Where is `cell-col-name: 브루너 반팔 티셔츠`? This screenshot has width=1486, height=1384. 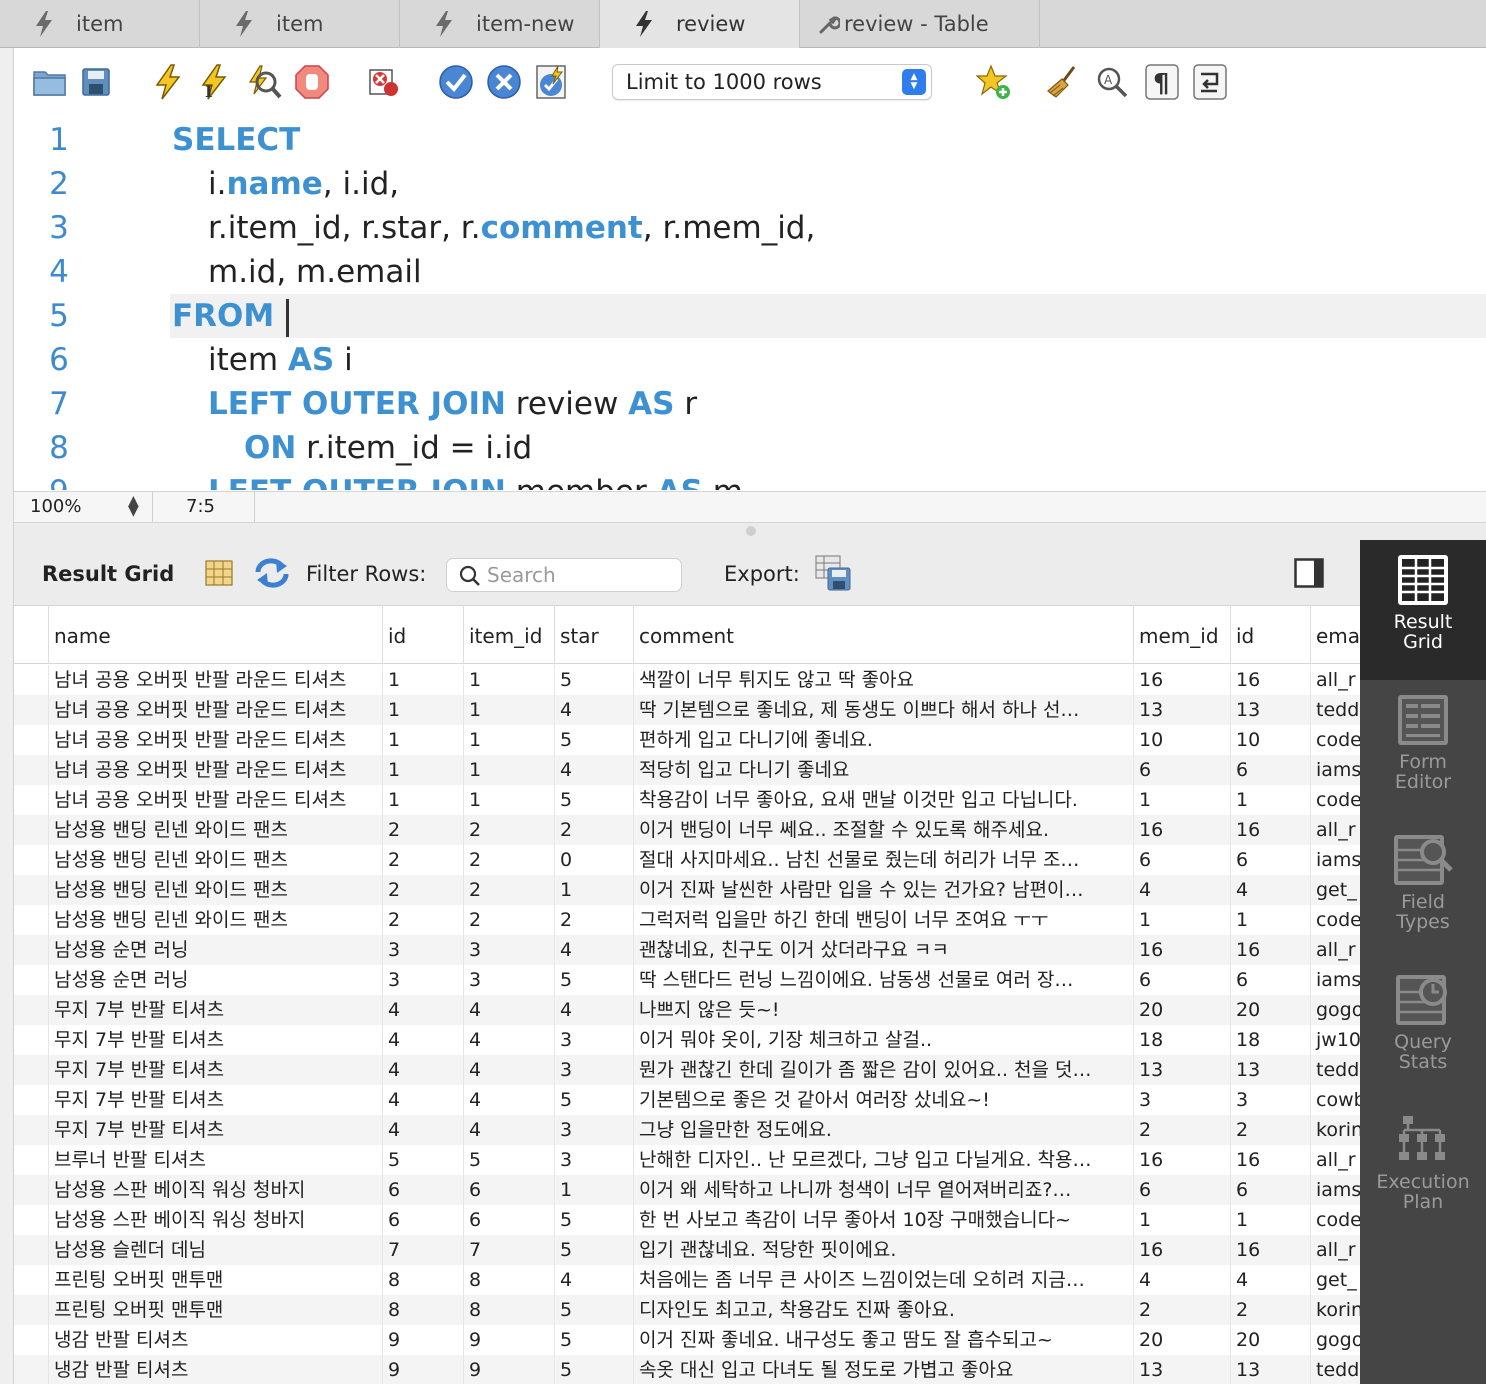
cell-col-name: 브루너 반팔 티셔츠 is located at coordinates (215, 1160).